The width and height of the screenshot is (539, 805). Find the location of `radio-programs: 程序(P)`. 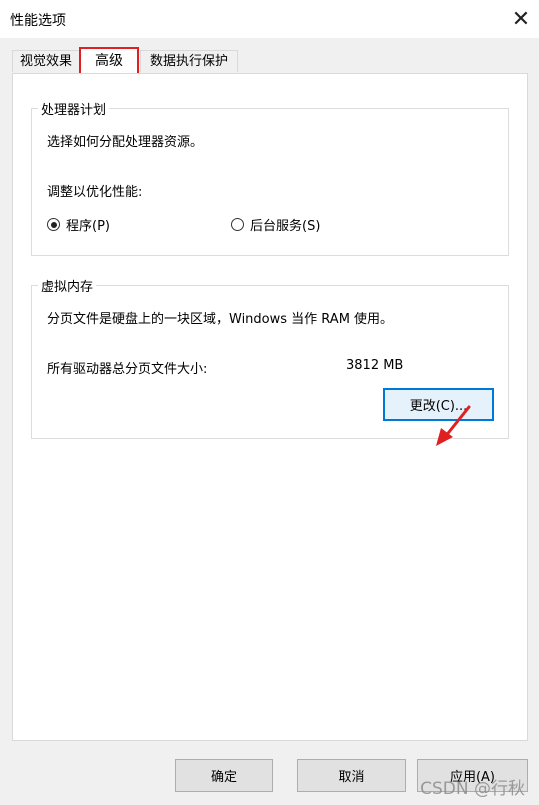

radio-programs: 程序(P) is located at coordinates (78, 224).